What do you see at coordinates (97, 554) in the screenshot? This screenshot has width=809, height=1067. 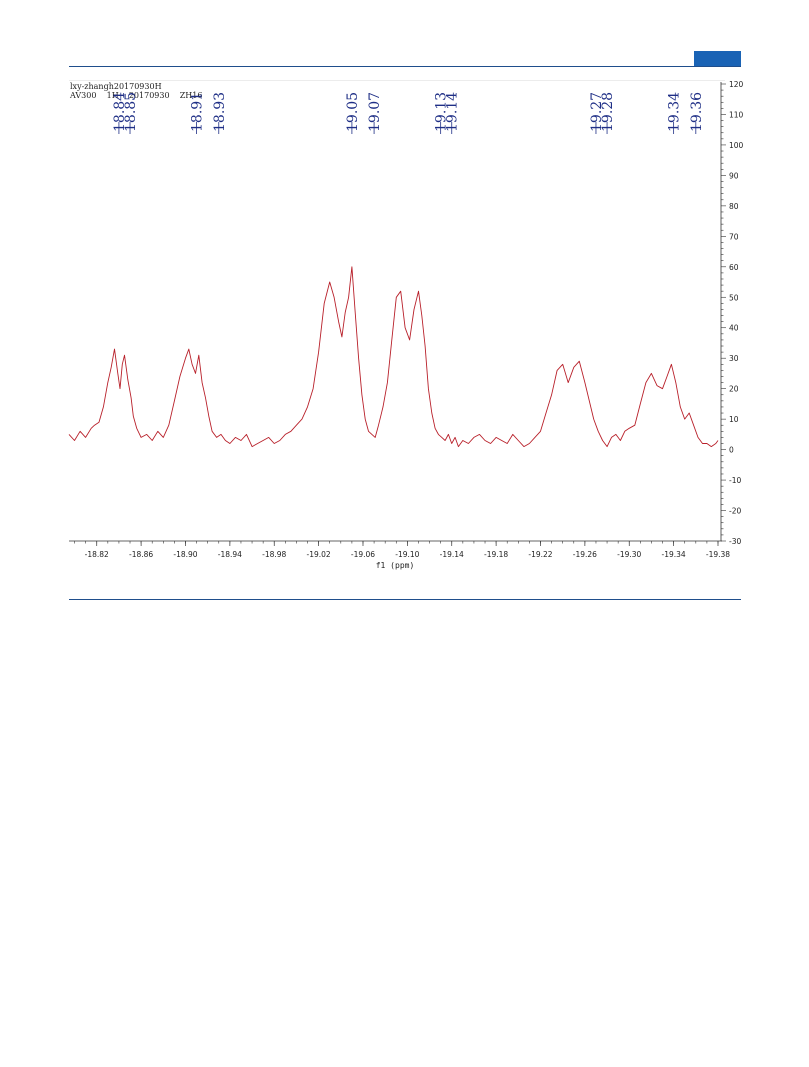 I see `x-tick-label: -18.82` at bounding box center [97, 554].